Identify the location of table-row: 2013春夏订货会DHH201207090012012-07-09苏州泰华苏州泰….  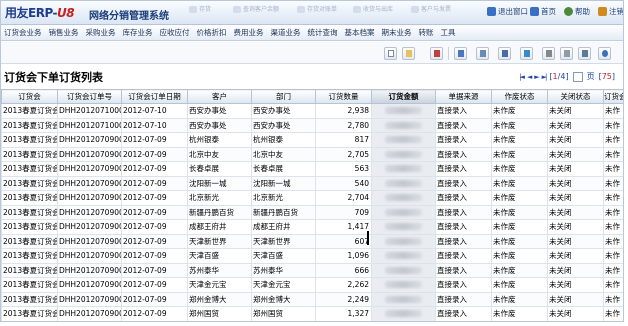
(312, 270).